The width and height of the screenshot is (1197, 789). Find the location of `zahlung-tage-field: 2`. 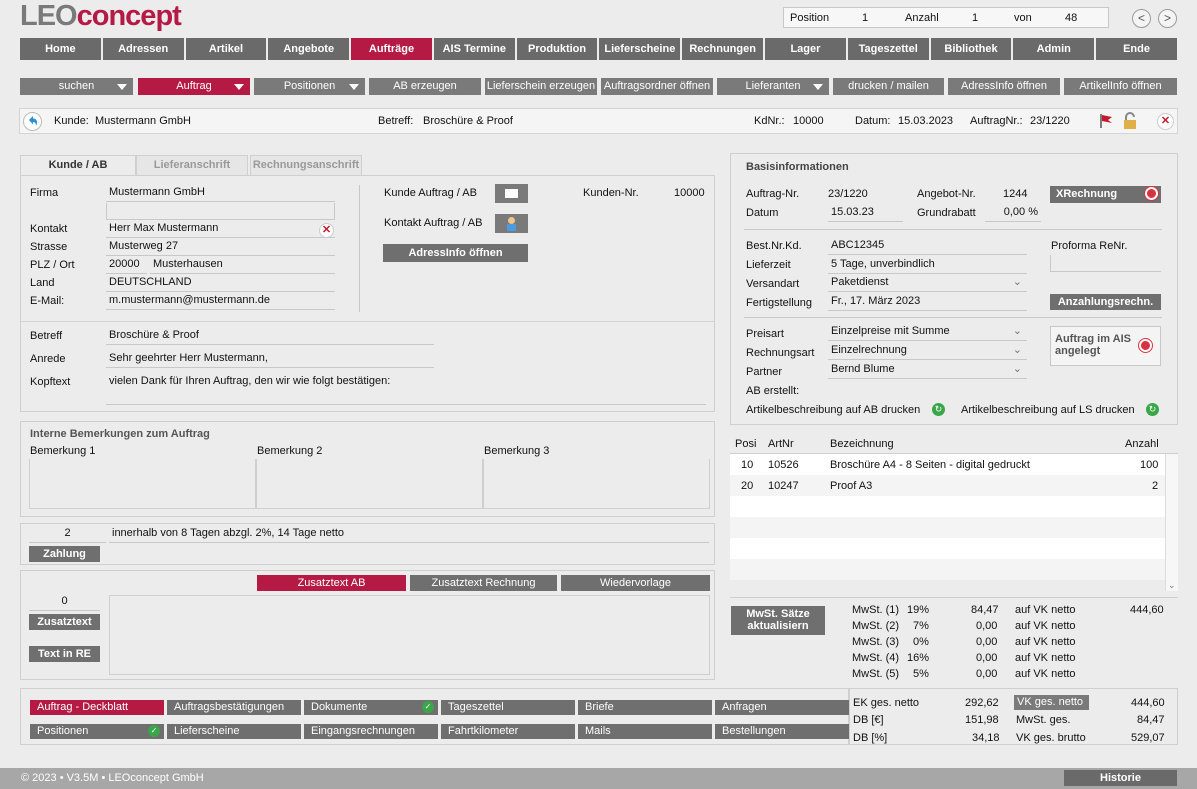

zahlung-tage-field: 2 is located at coordinates (67, 534).